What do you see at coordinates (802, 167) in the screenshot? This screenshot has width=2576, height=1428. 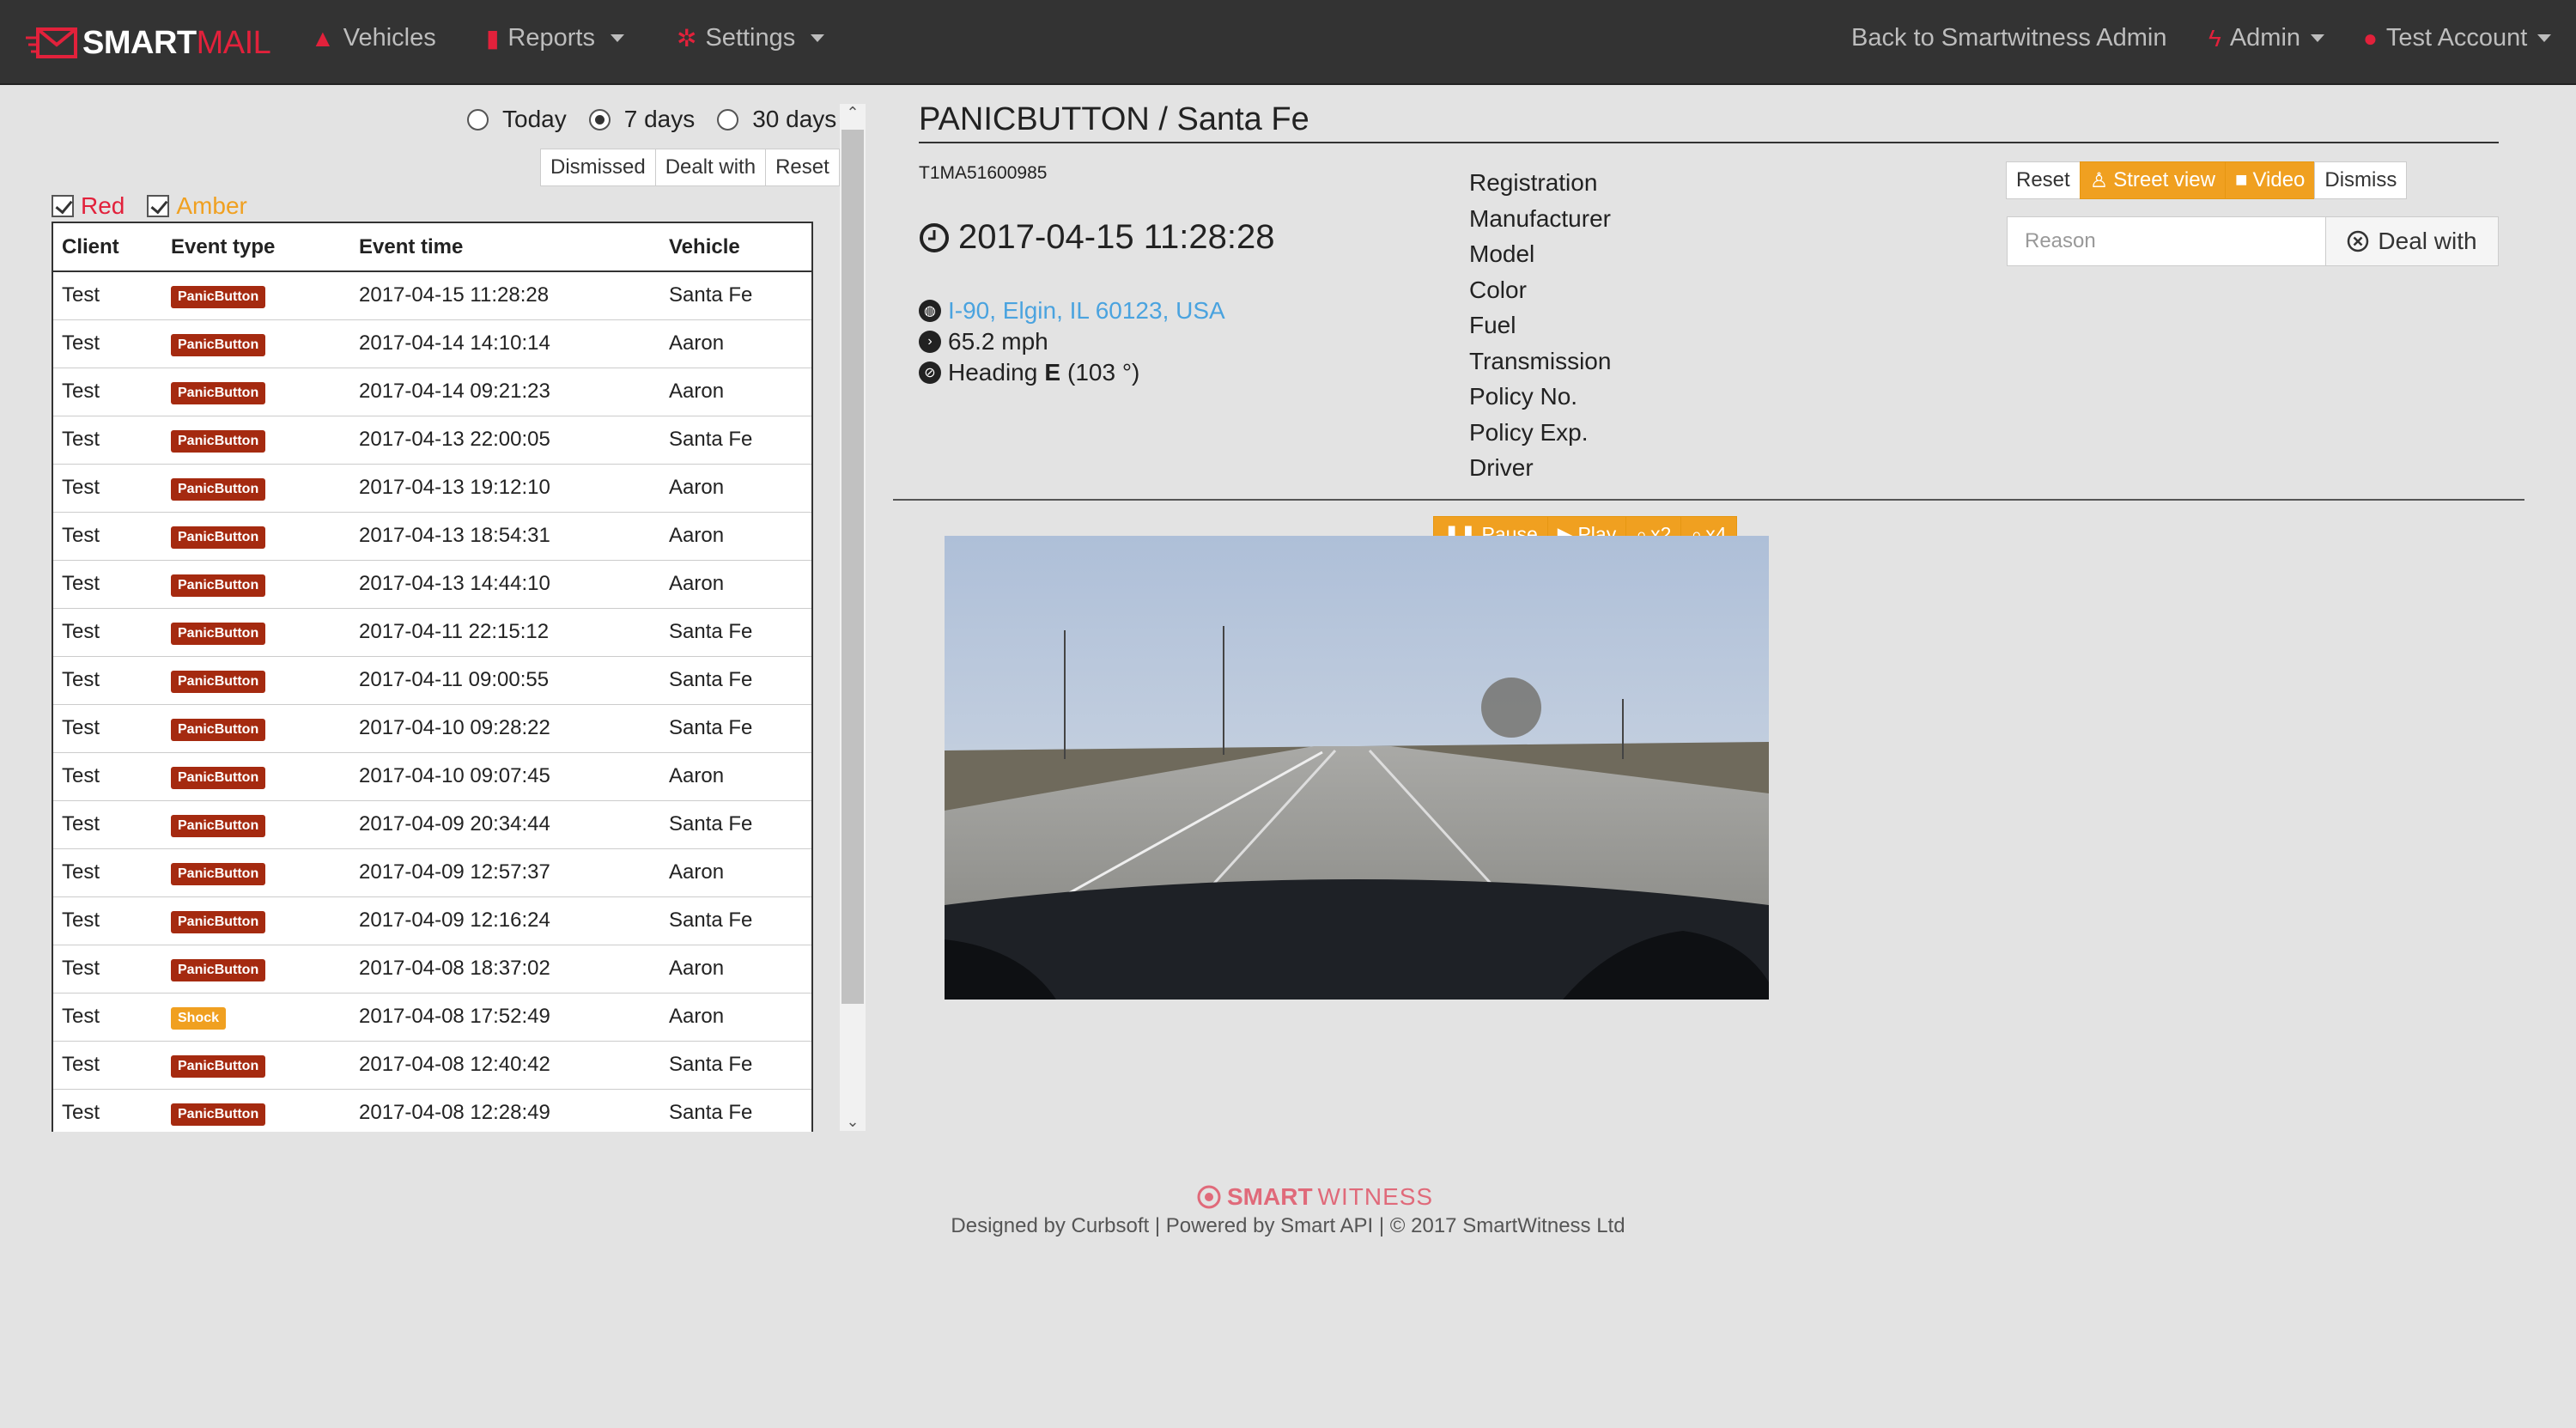 I see `reset-list-button: Reset` at bounding box center [802, 167].